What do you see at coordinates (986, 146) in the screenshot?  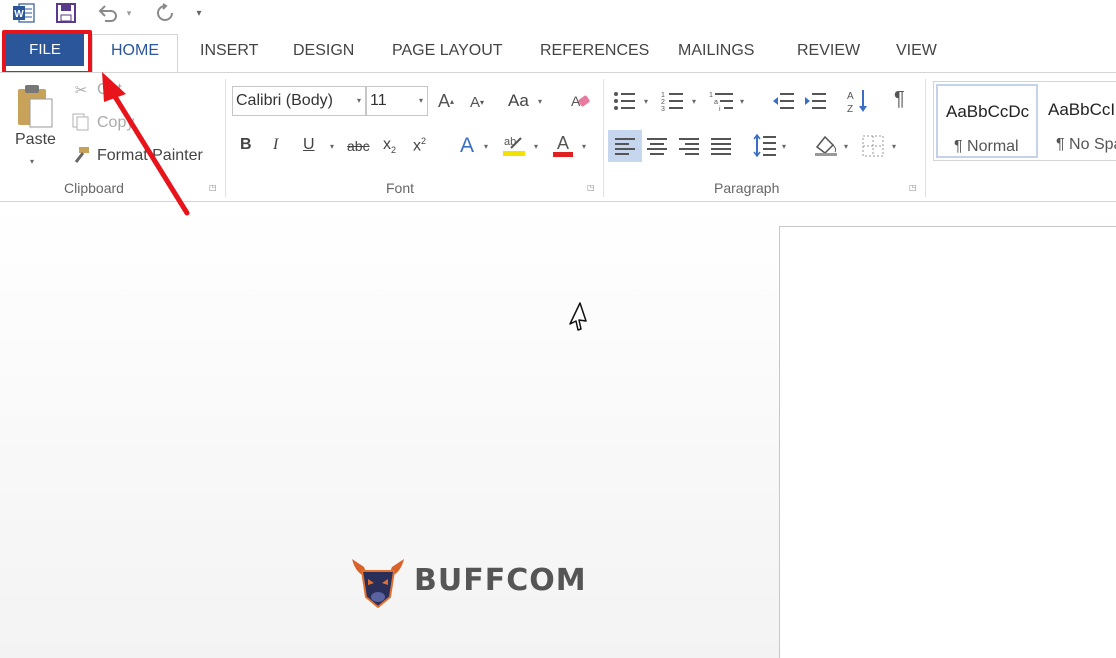 I see `style-name: ¶ Normal` at bounding box center [986, 146].